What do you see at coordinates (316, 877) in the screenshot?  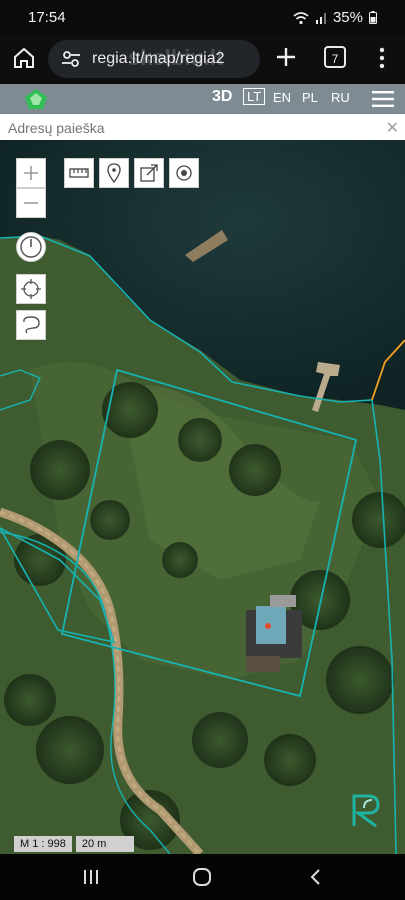 I see `back-nav-icon` at bounding box center [316, 877].